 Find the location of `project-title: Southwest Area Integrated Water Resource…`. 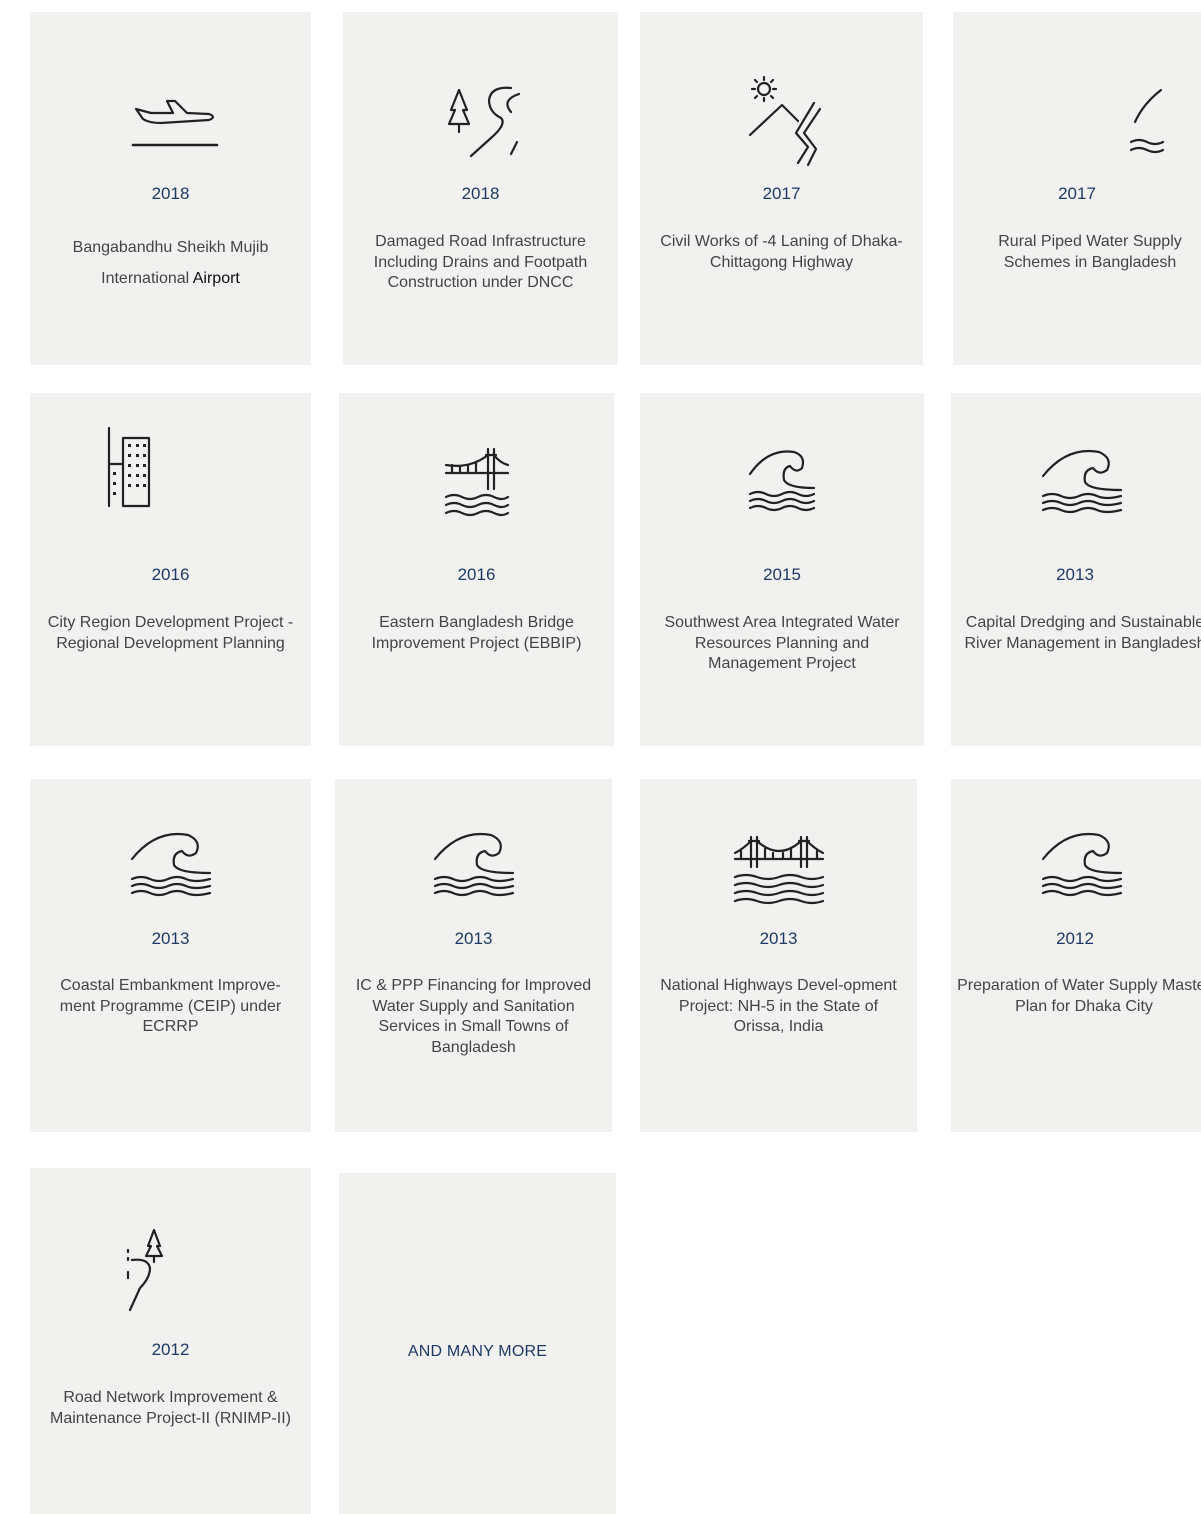

project-title: Southwest Area Integrated Water Resource… is located at coordinates (782, 643).